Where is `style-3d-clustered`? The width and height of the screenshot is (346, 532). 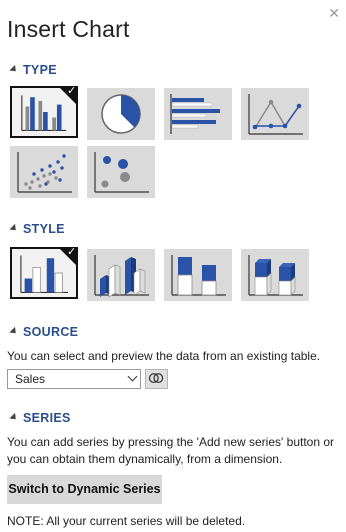
style-3d-clustered is located at coordinates (121, 275).